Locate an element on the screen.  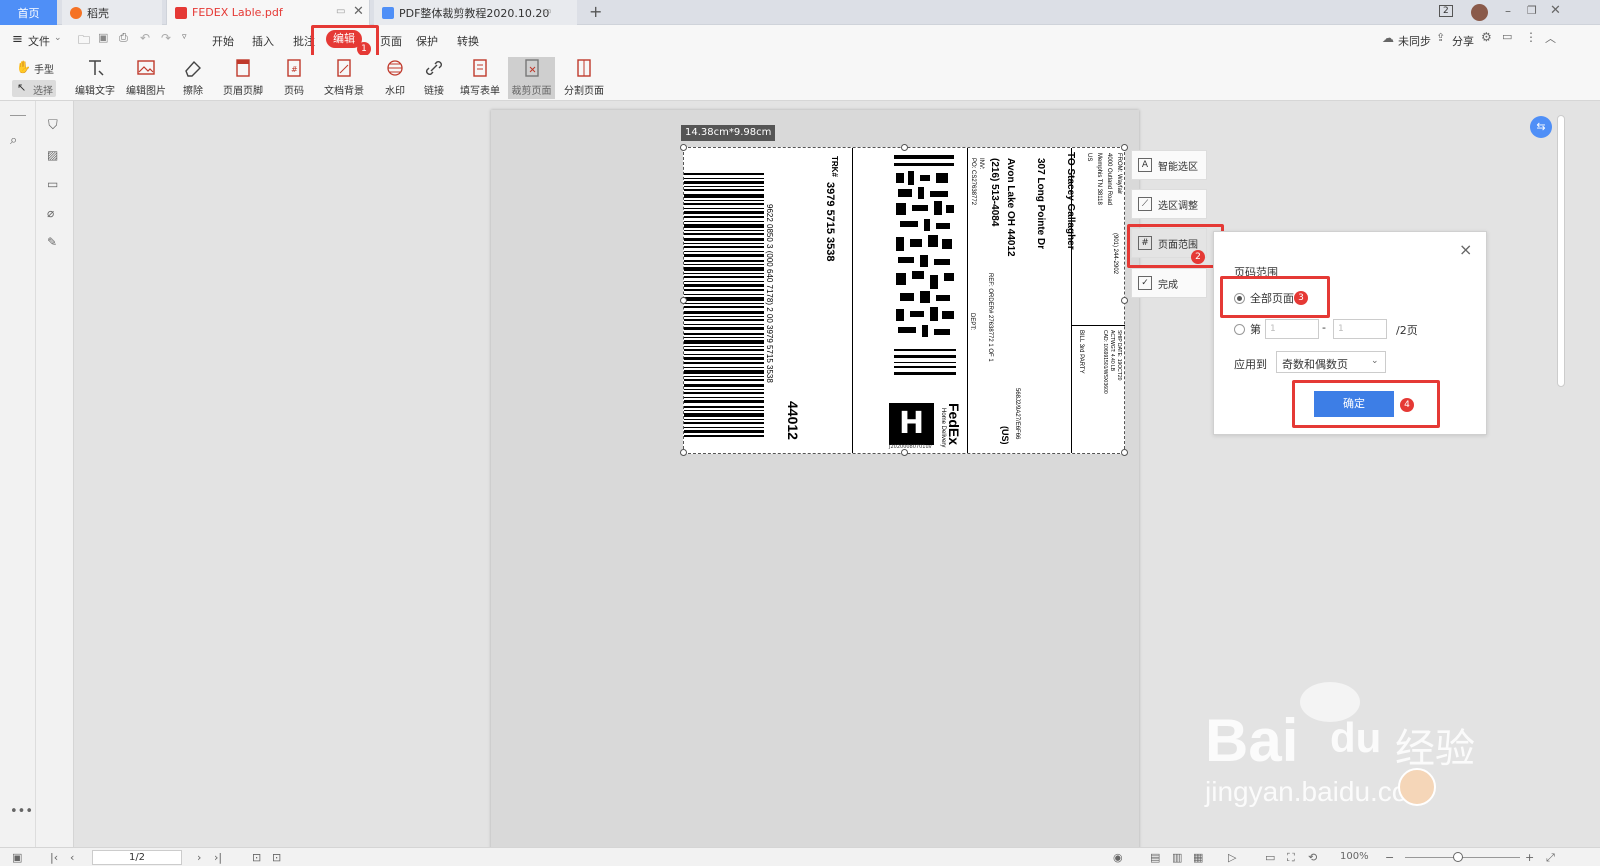
watermark-button: 水印 is located at coordinates (395, 78).